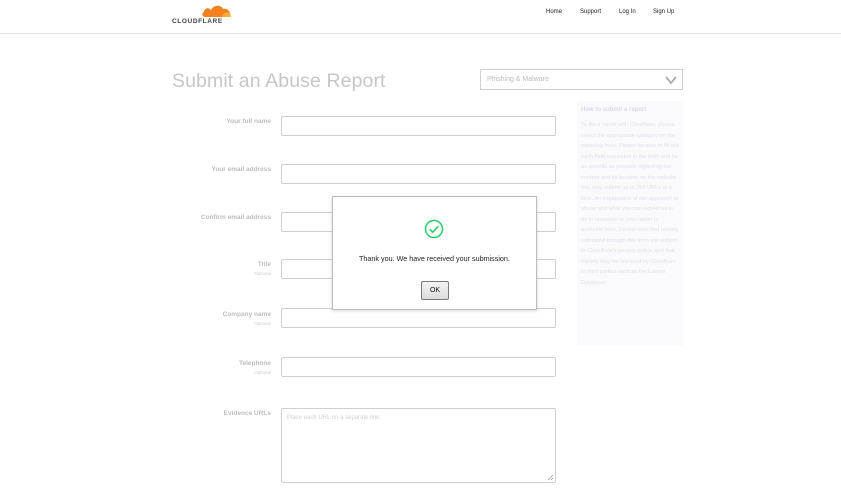 The width and height of the screenshot is (841, 503). Describe the element at coordinates (627, 12) in the screenshot. I see `nav-login-link: Log In` at that location.